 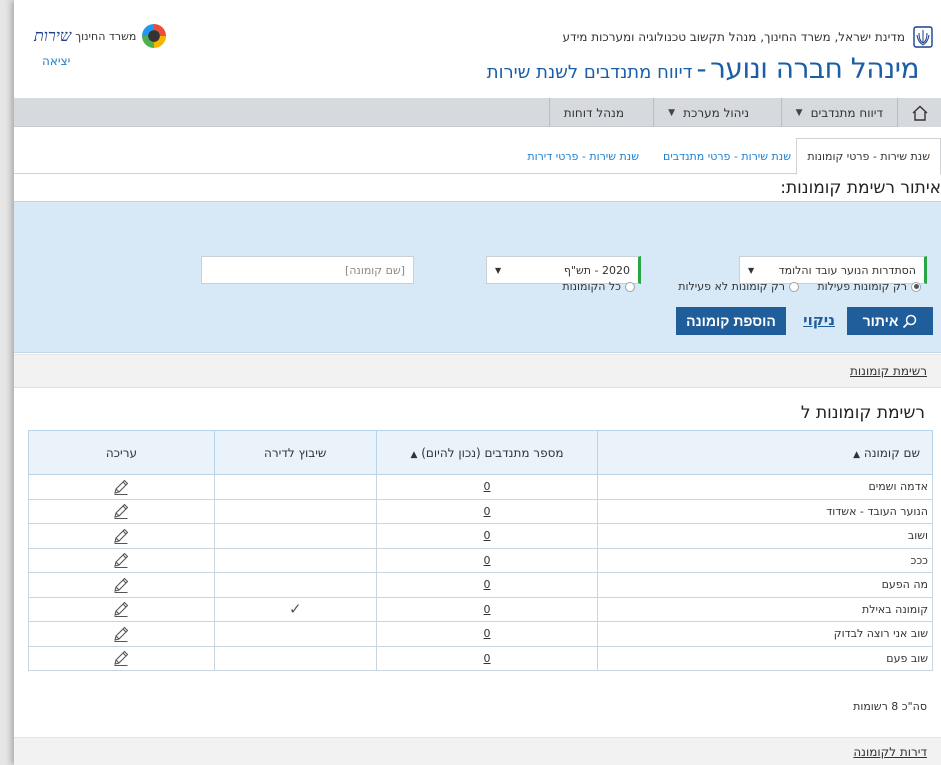 What do you see at coordinates (846, 112) in the screenshot?
I see `nav-item-label: דיווח מתנדבים` at bounding box center [846, 112].